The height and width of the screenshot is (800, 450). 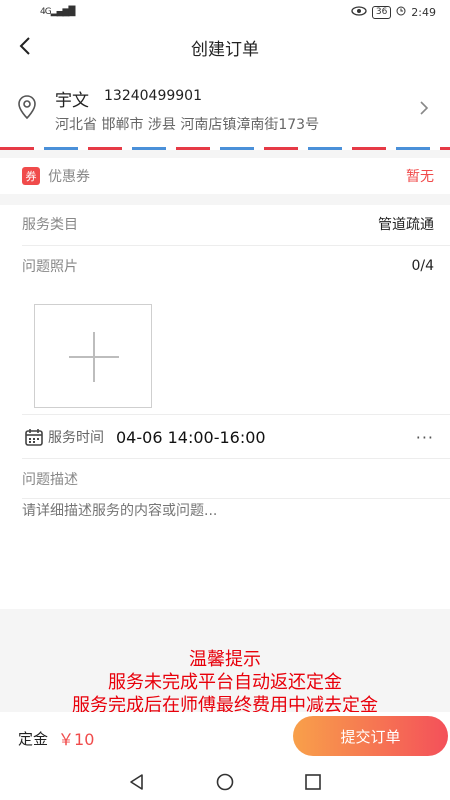 I want to click on back-arrow-icon, so click(x=26, y=46).